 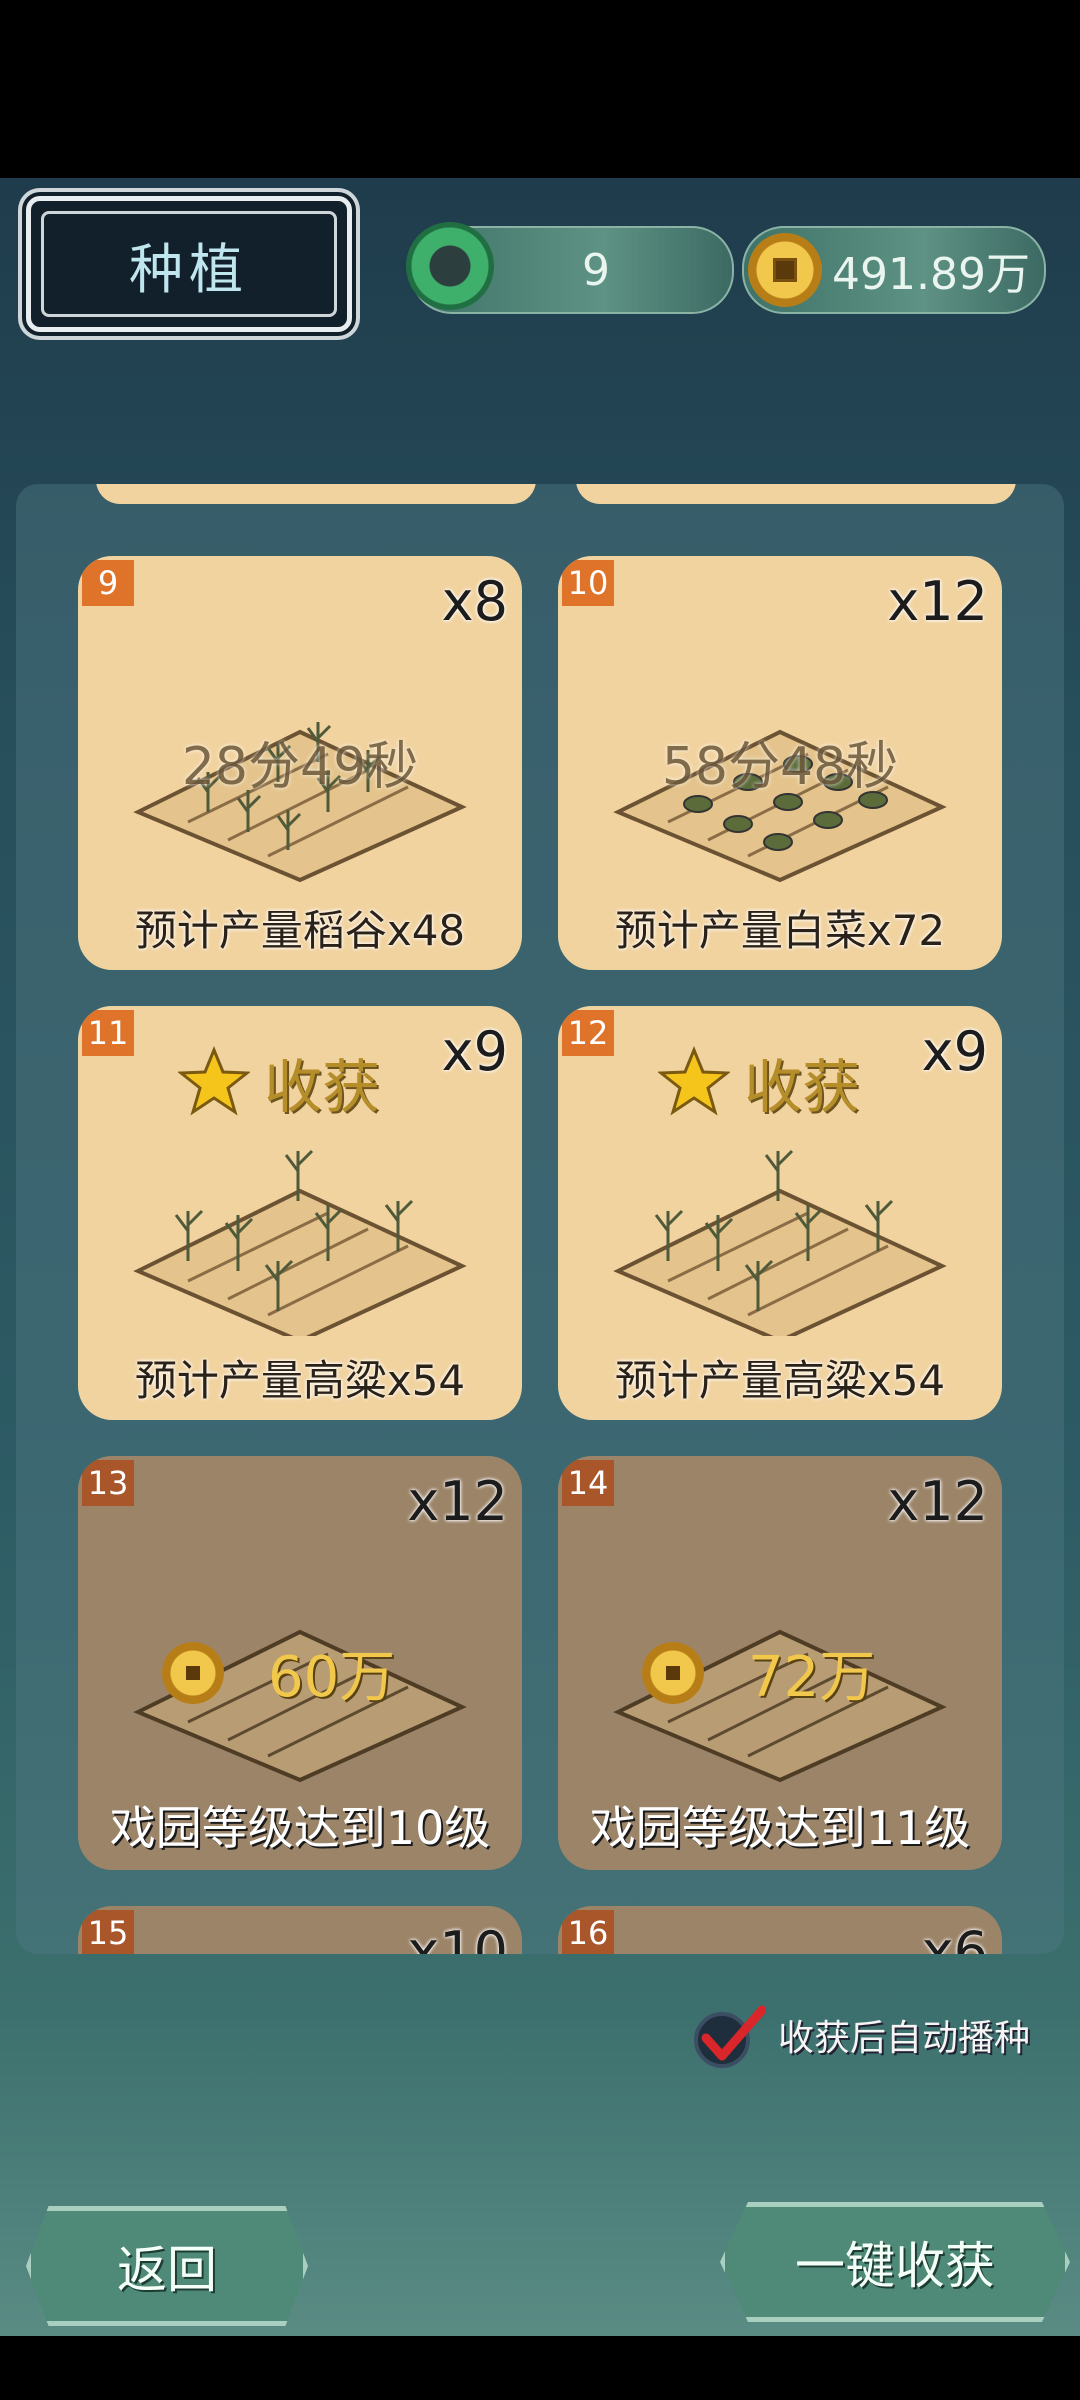 What do you see at coordinates (812, 1677) in the screenshot?
I see `unlock-price-value: 72万` at bounding box center [812, 1677].